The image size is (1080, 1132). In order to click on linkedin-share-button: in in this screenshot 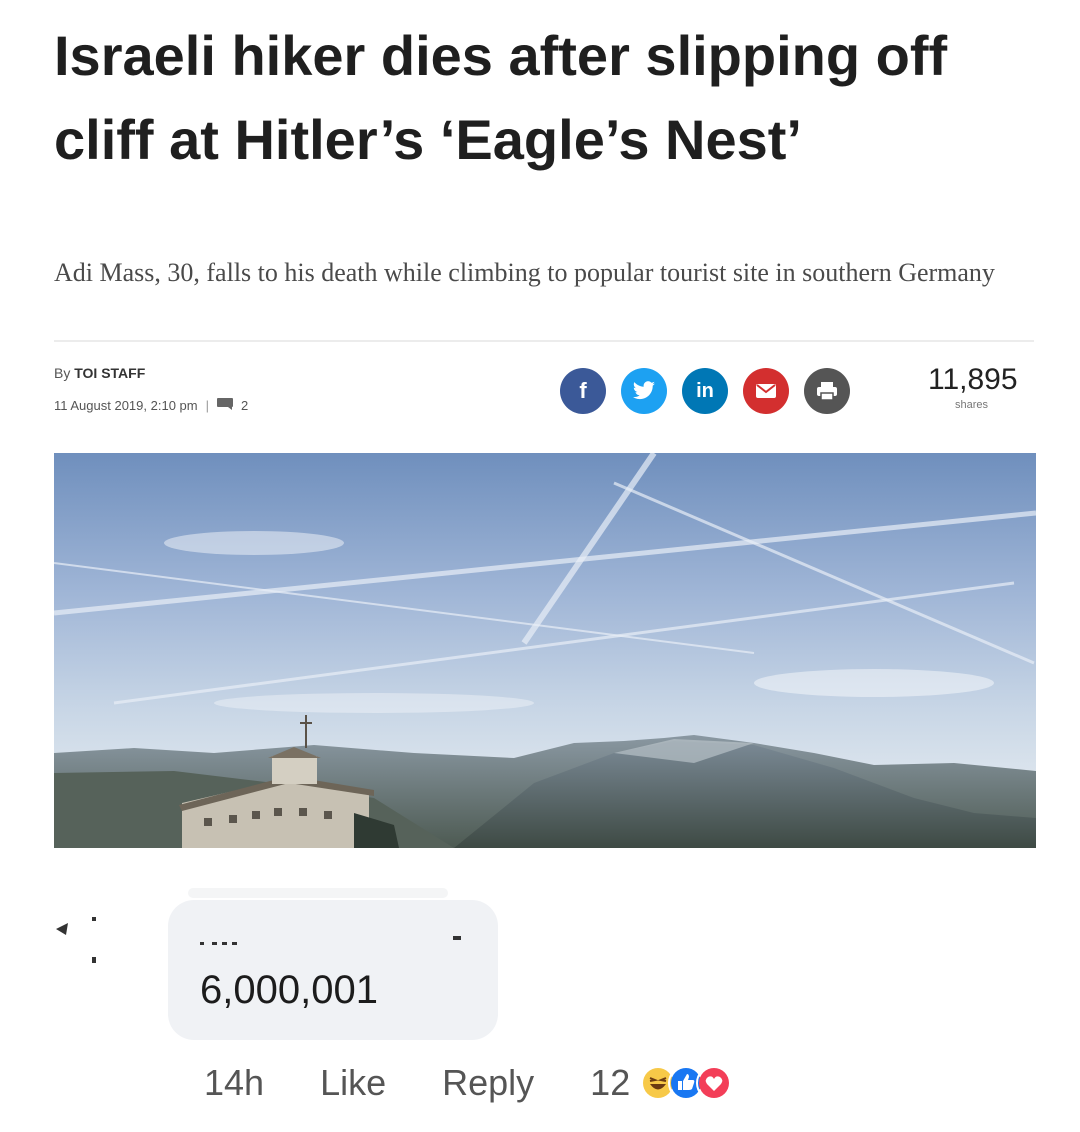, I will do `click(705, 391)`.